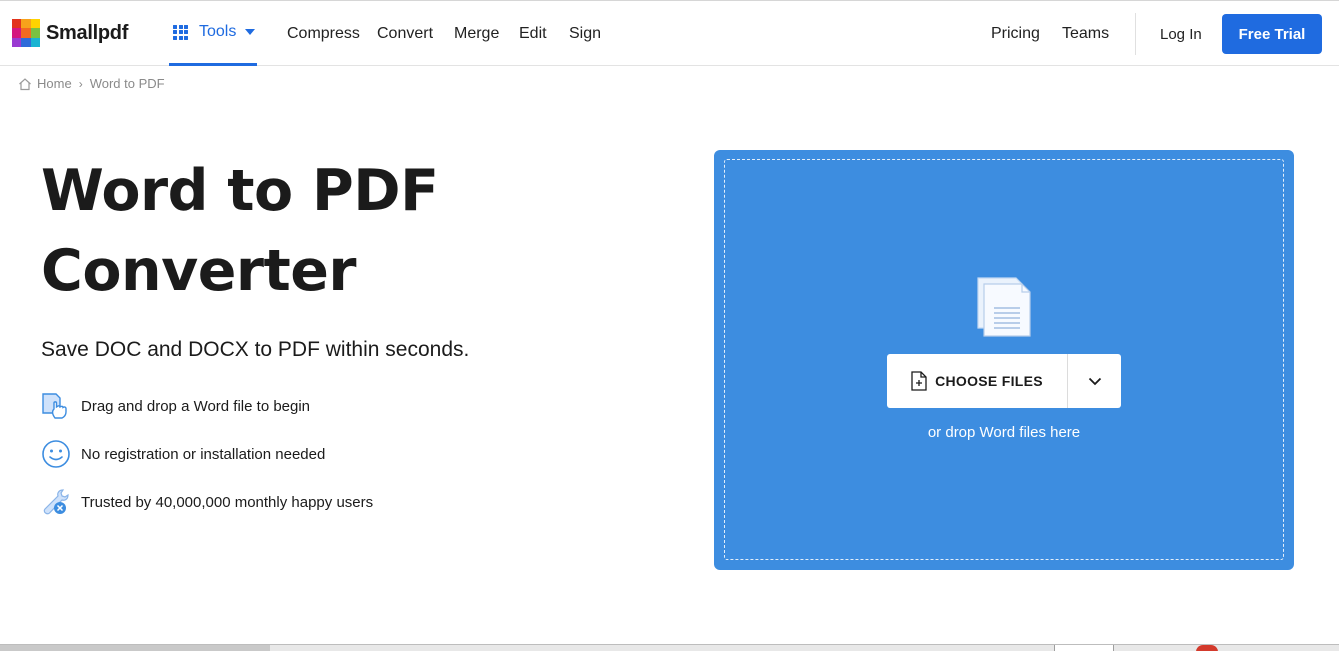  I want to click on tools-menu-button: Tools, so click(213, 33).